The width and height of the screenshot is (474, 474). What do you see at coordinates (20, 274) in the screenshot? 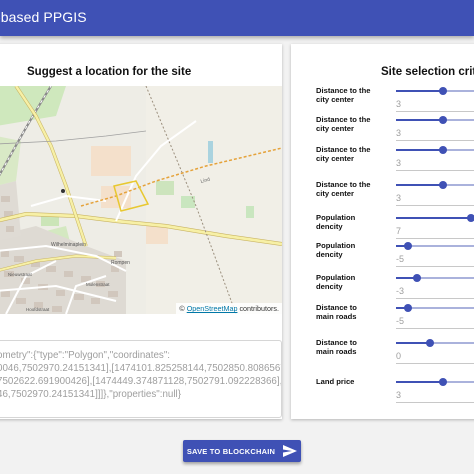
I see `map-label: Nieuwstraat` at bounding box center [20, 274].